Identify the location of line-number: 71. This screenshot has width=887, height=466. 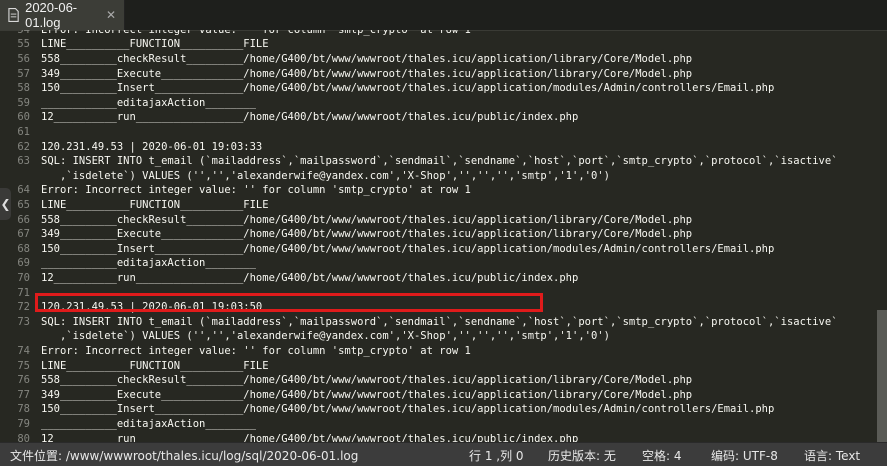
(23, 292).